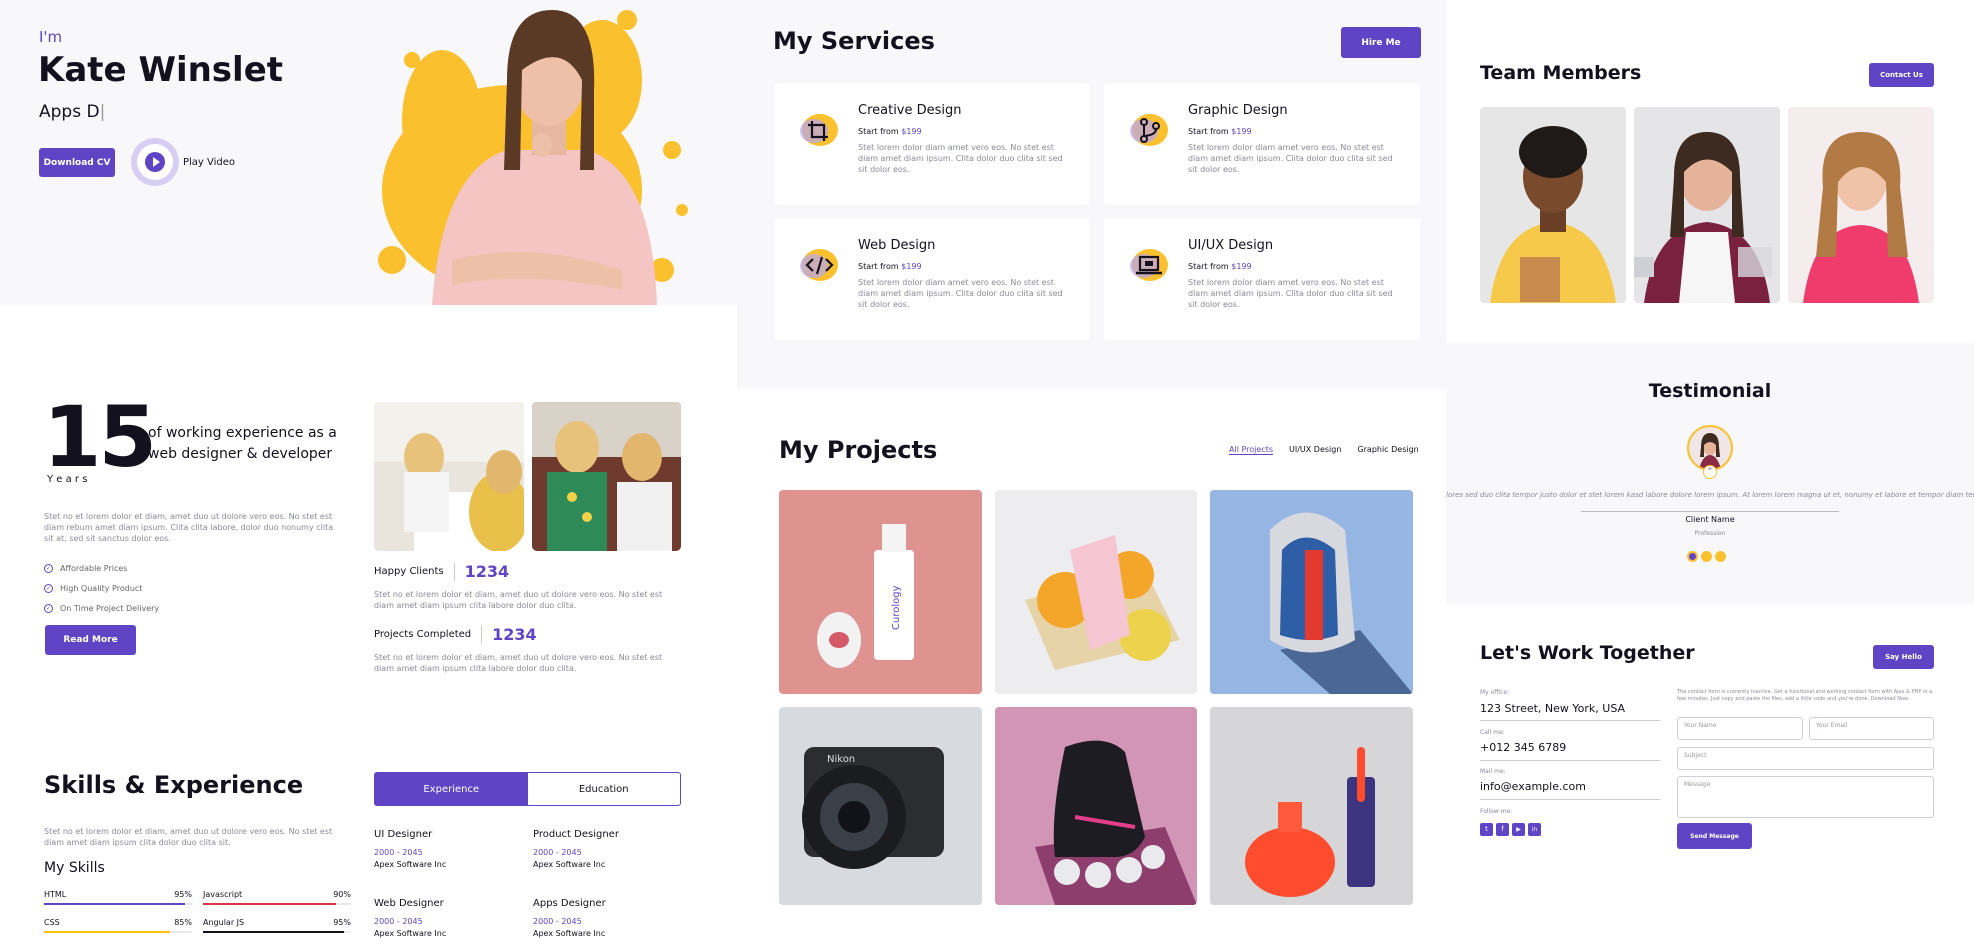 The image size is (1974, 947). Describe the element at coordinates (1710, 391) in the screenshot. I see `testimonial-title: Testimonial` at that location.